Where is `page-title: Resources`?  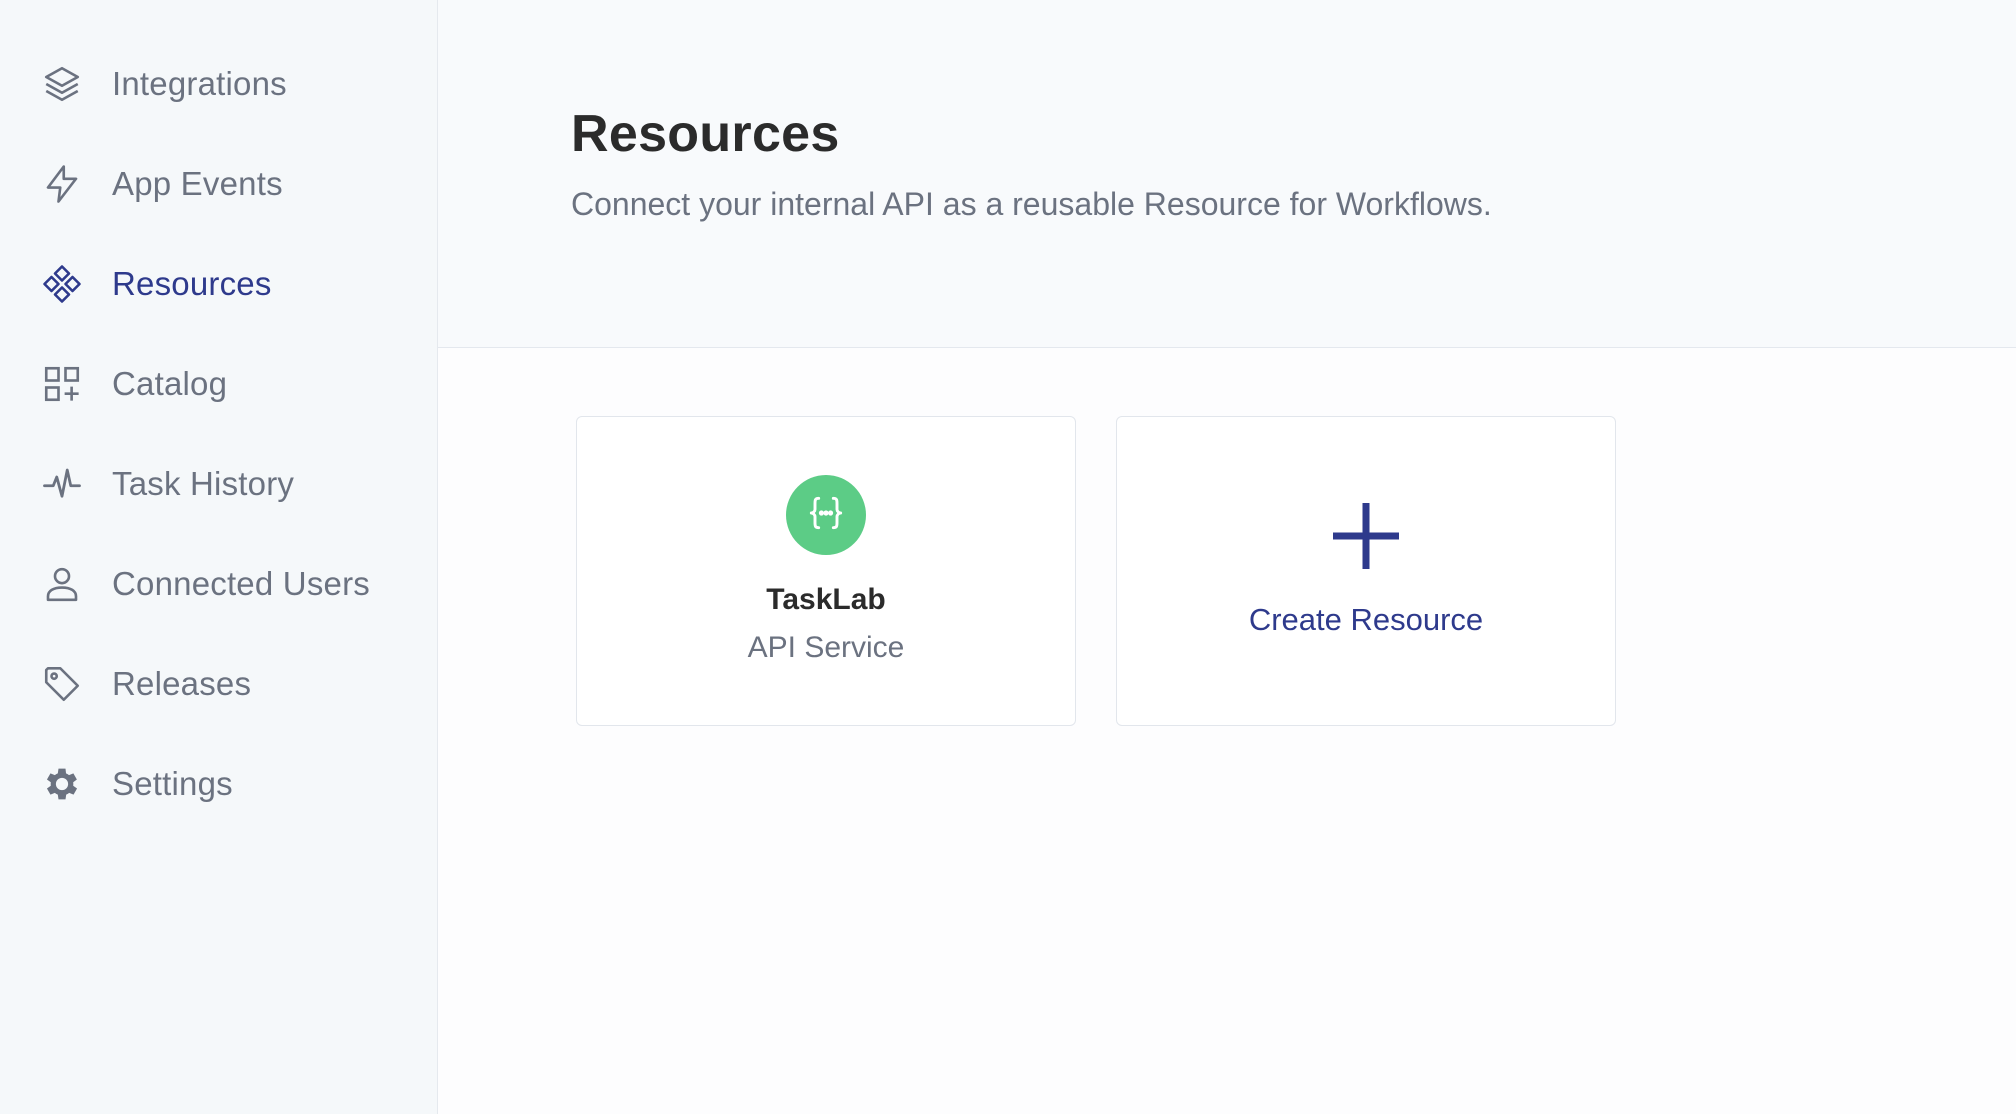 page-title: Resources is located at coordinates (705, 134).